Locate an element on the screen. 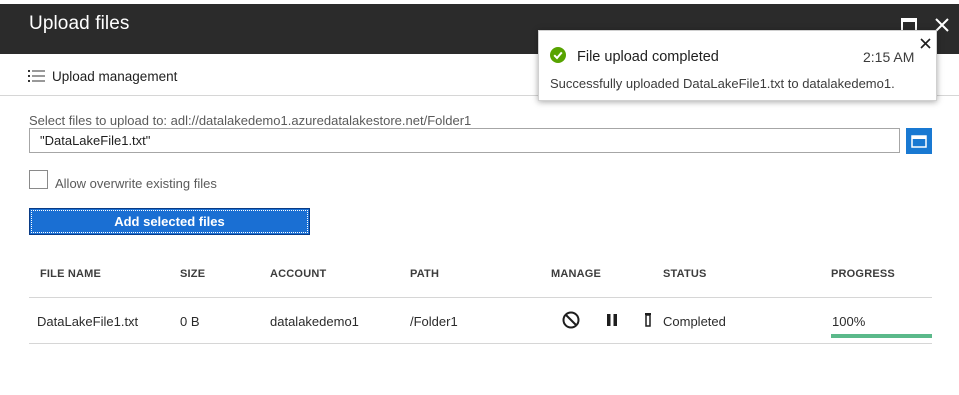 The width and height of the screenshot is (959, 395). cancel-icon is located at coordinates (571, 320).